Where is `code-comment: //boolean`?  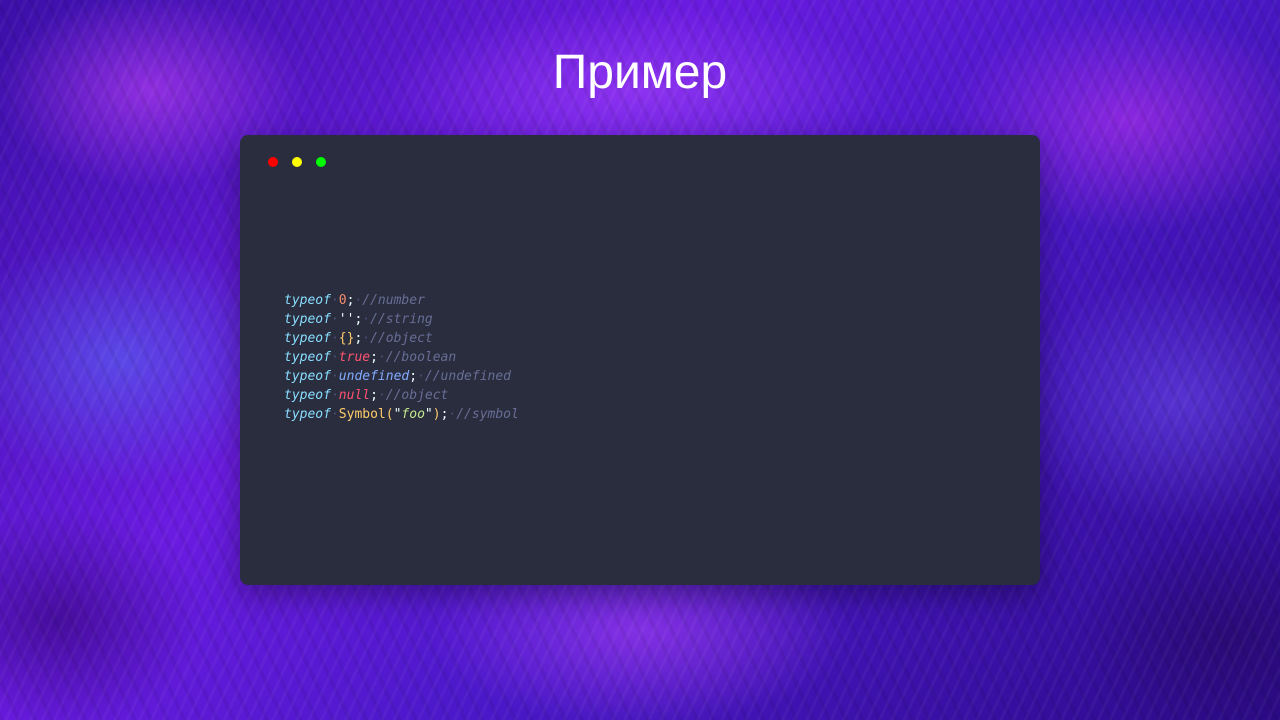
code-comment: //boolean is located at coordinates (421, 357).